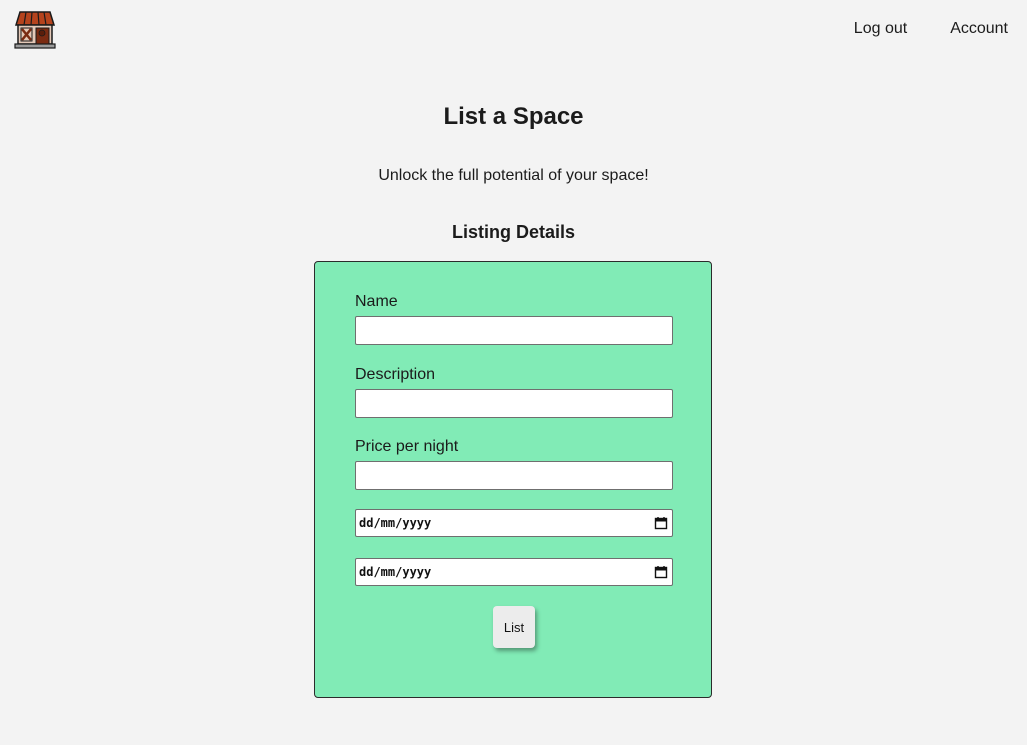 This screenshot has height=745, width=1027. Describe the element at coordinates (514, 523) in the screenshot. I see `start-date-input: dd/mm/yyyy` at that location.